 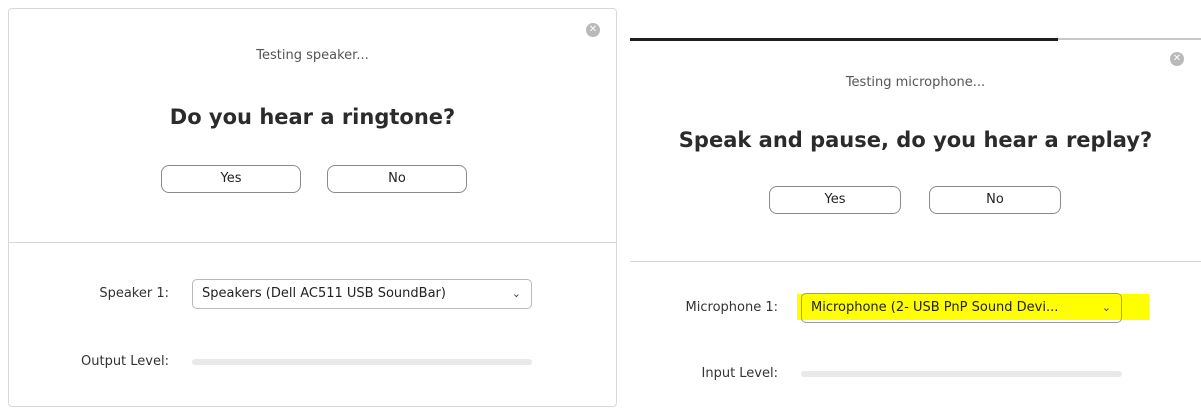 I want to click on mic-device-select: Microphone (2- USB PnP Sound Devi... ⌄, so click(x=961, y=308).